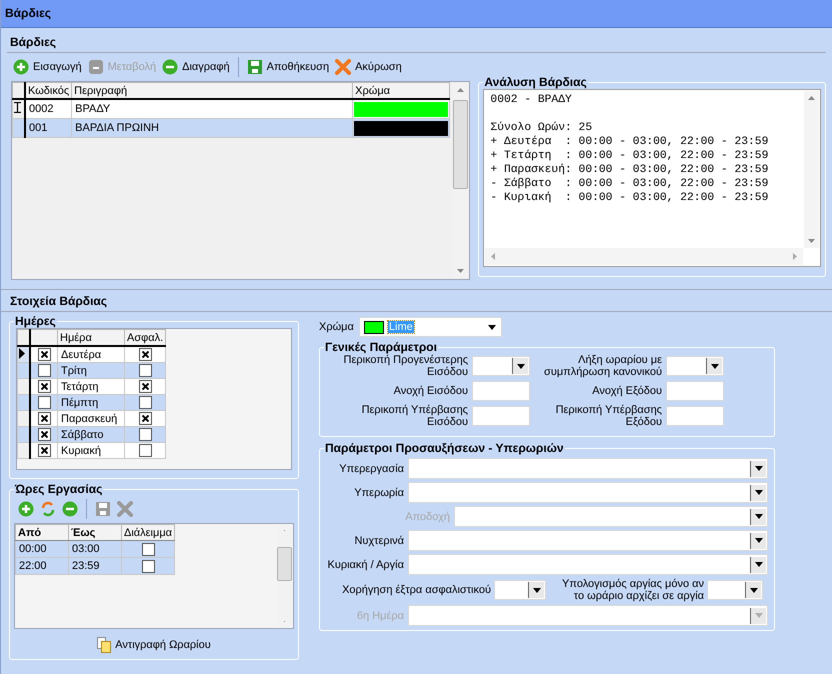 This screenshot has height=674, width=832. Describe the element at coordinates (47, 67) in the screenshot. I see `toolbar-button: Εισαγωγή` at that location.